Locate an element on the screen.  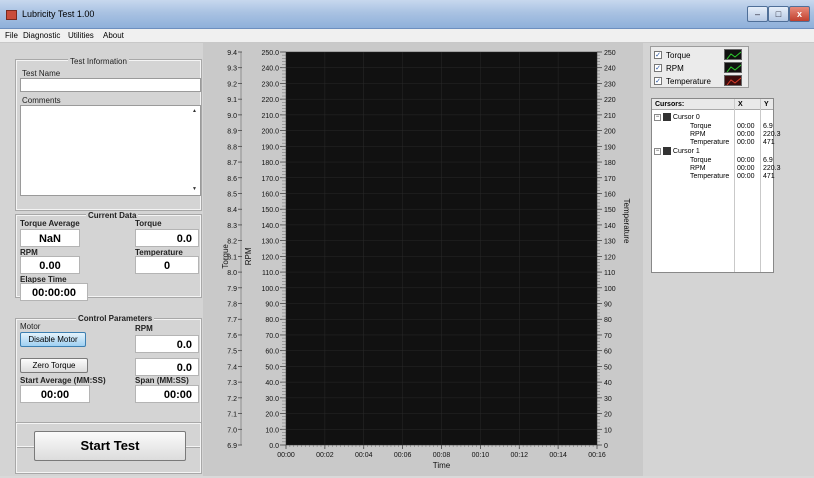
cursor-1-temperature-label: Temperature is located at coordinates (710, 176).